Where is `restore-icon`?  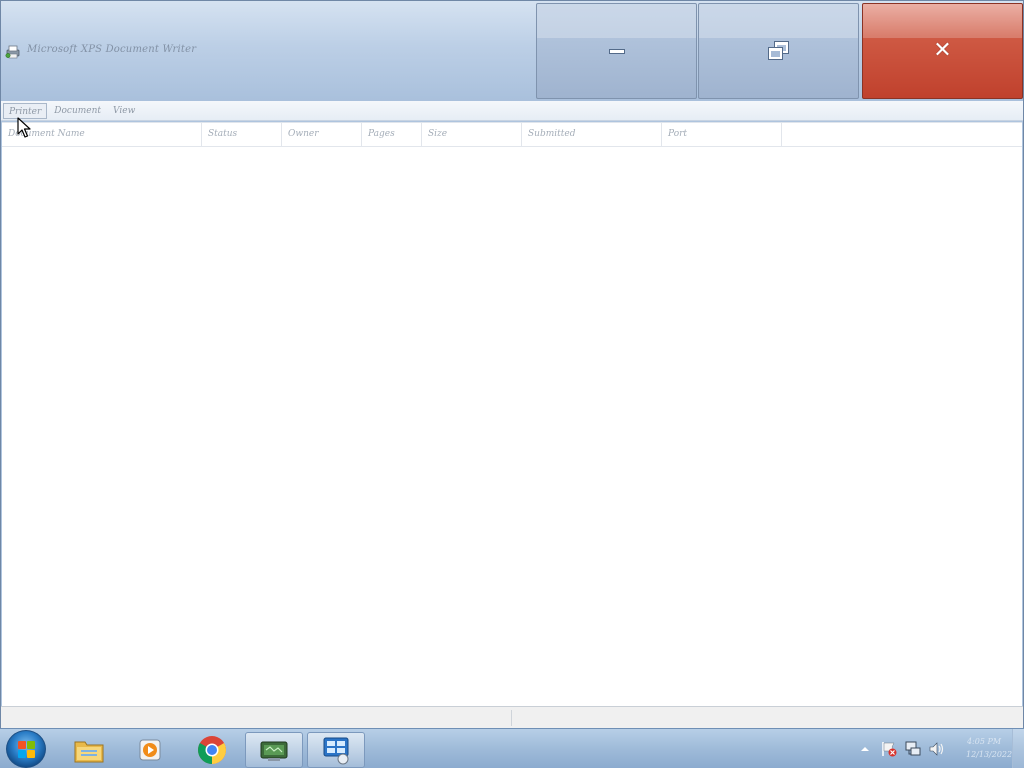 restore-icon is located at coordinates (778, 50).